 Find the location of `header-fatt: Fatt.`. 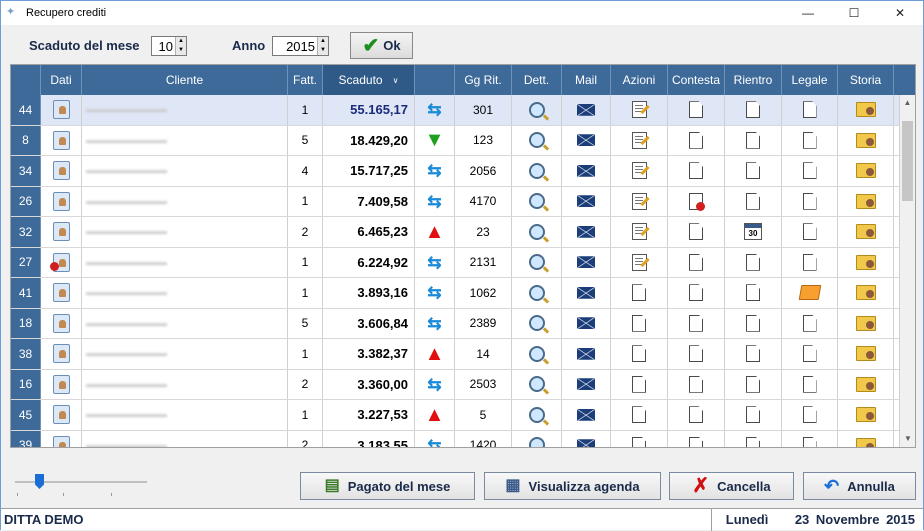

header-fatt: Fatt. is located at coordinates (305, 80).